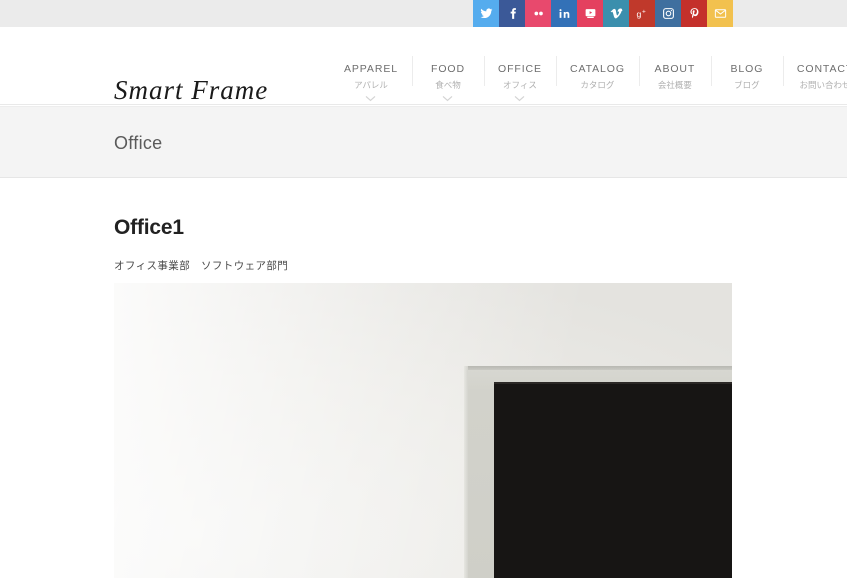 The width and height of the screenshot is (847, 578). Describe the element at coordinates (520, 69) in the screenshot. I see `nav-item-label-en: OFFICE` at that location.